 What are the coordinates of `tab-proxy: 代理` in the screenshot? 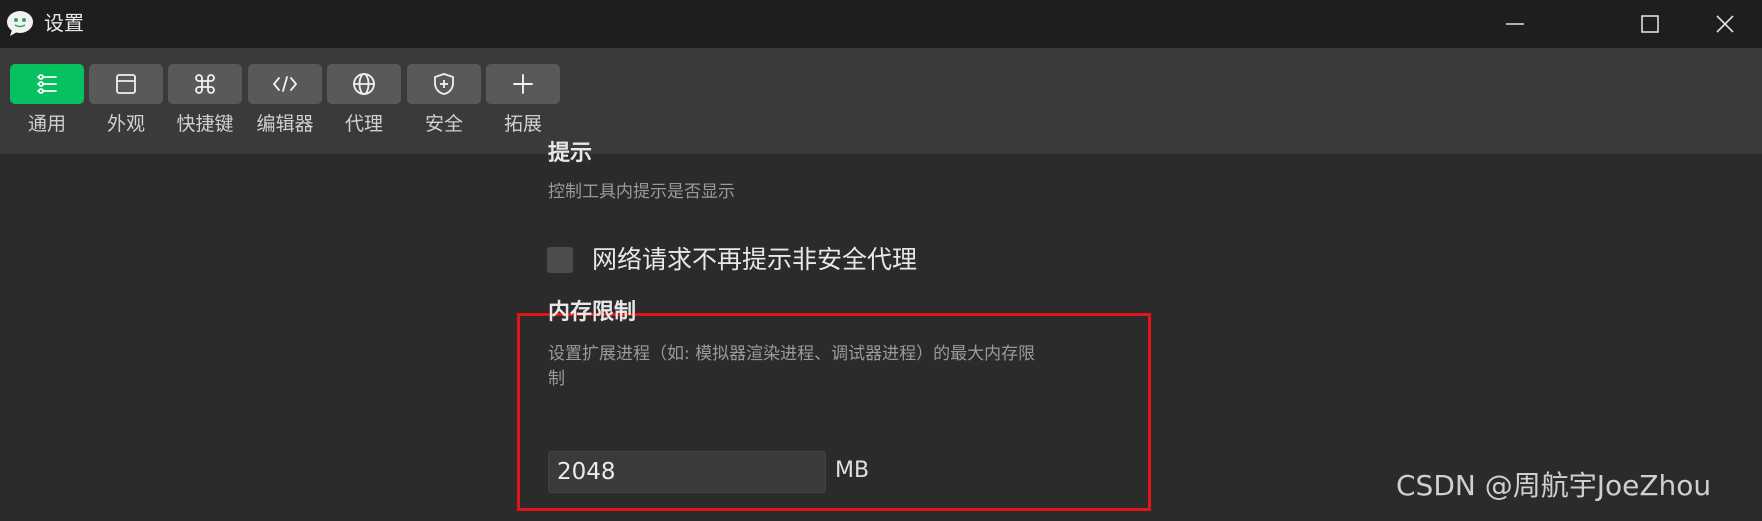 It's located at (365, 104).